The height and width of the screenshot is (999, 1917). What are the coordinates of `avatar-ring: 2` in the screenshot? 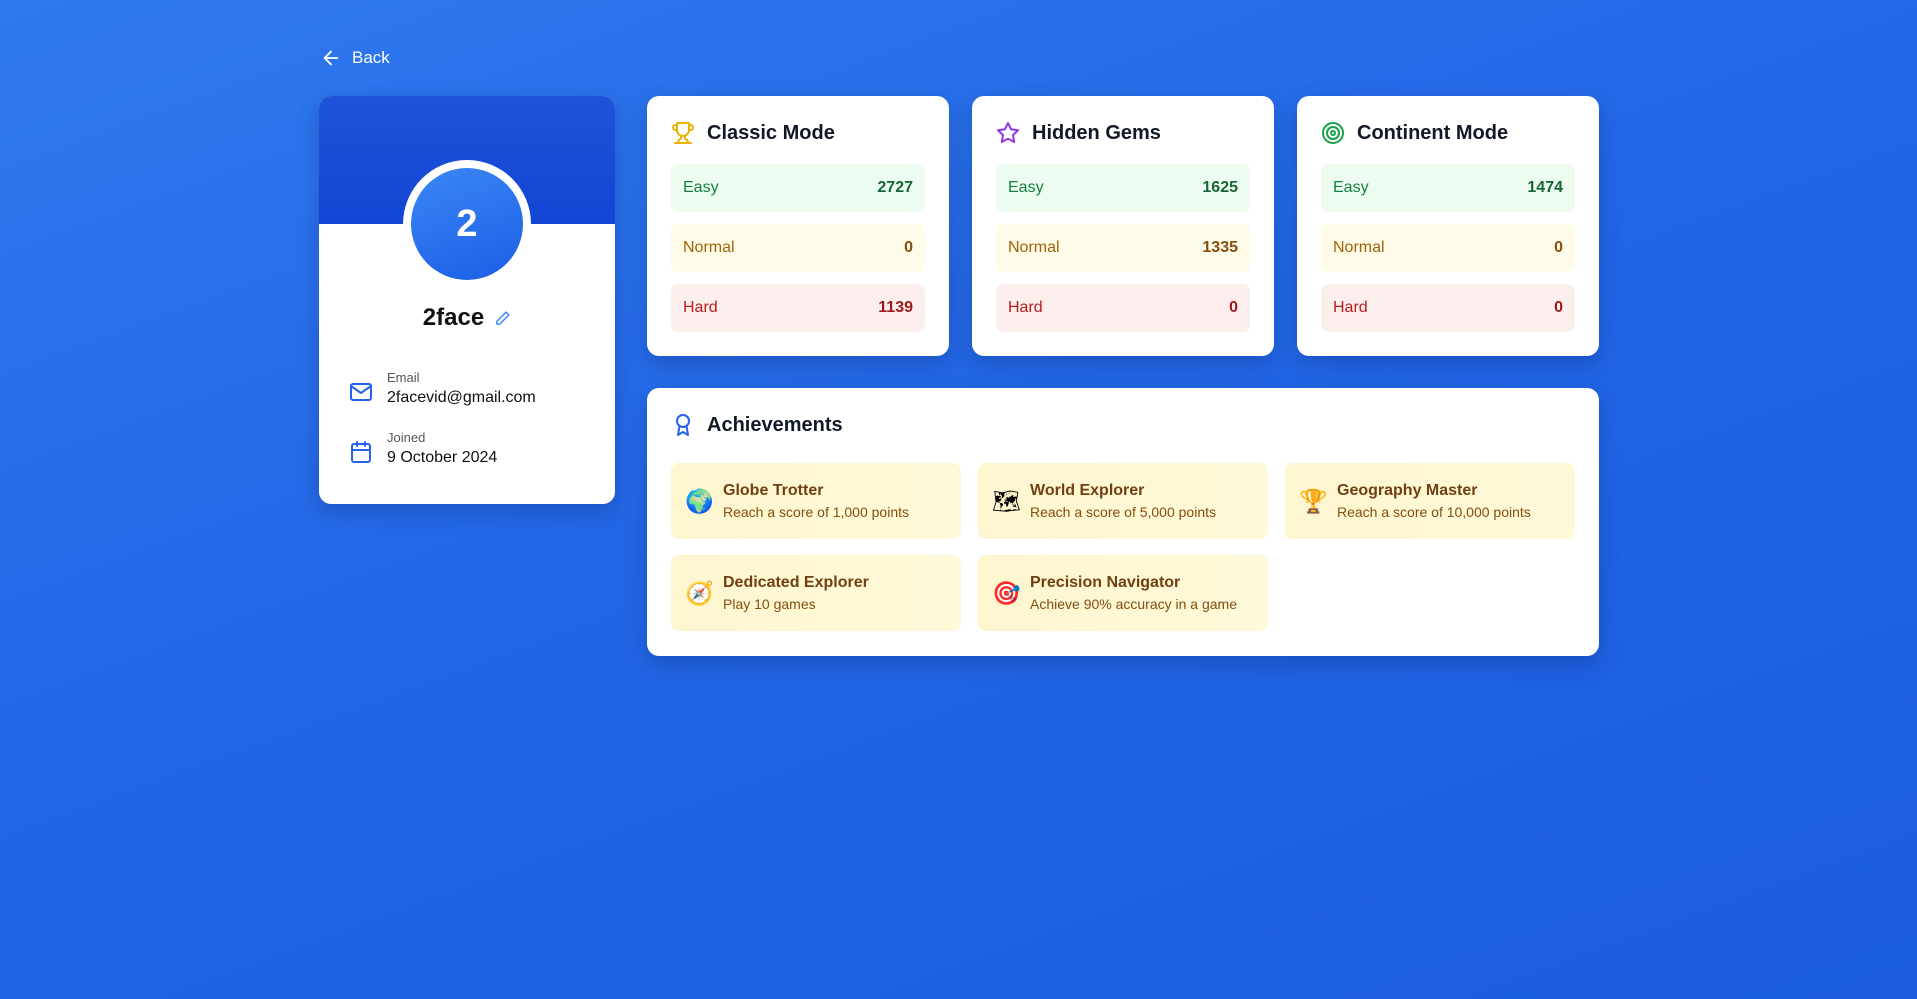 It's located at (467, 224).